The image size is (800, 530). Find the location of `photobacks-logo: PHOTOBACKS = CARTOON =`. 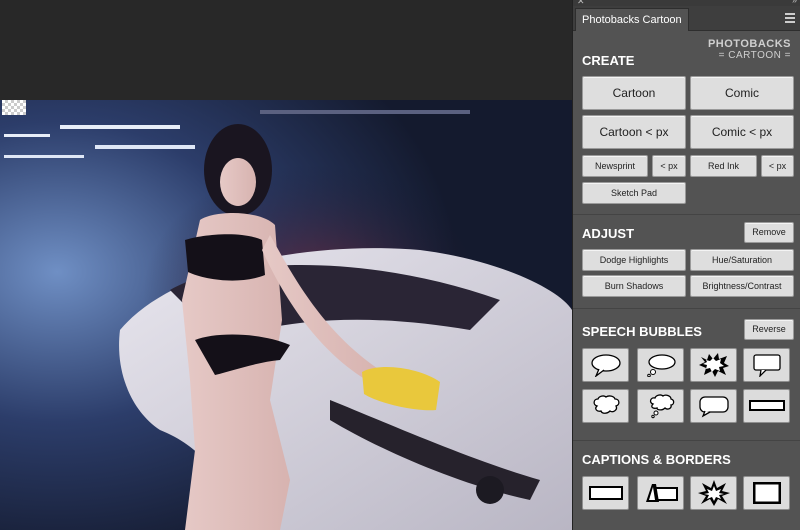

photobacks-logo: PHOTOBACKS = CARTOON = is located at coordinates (749, 50).